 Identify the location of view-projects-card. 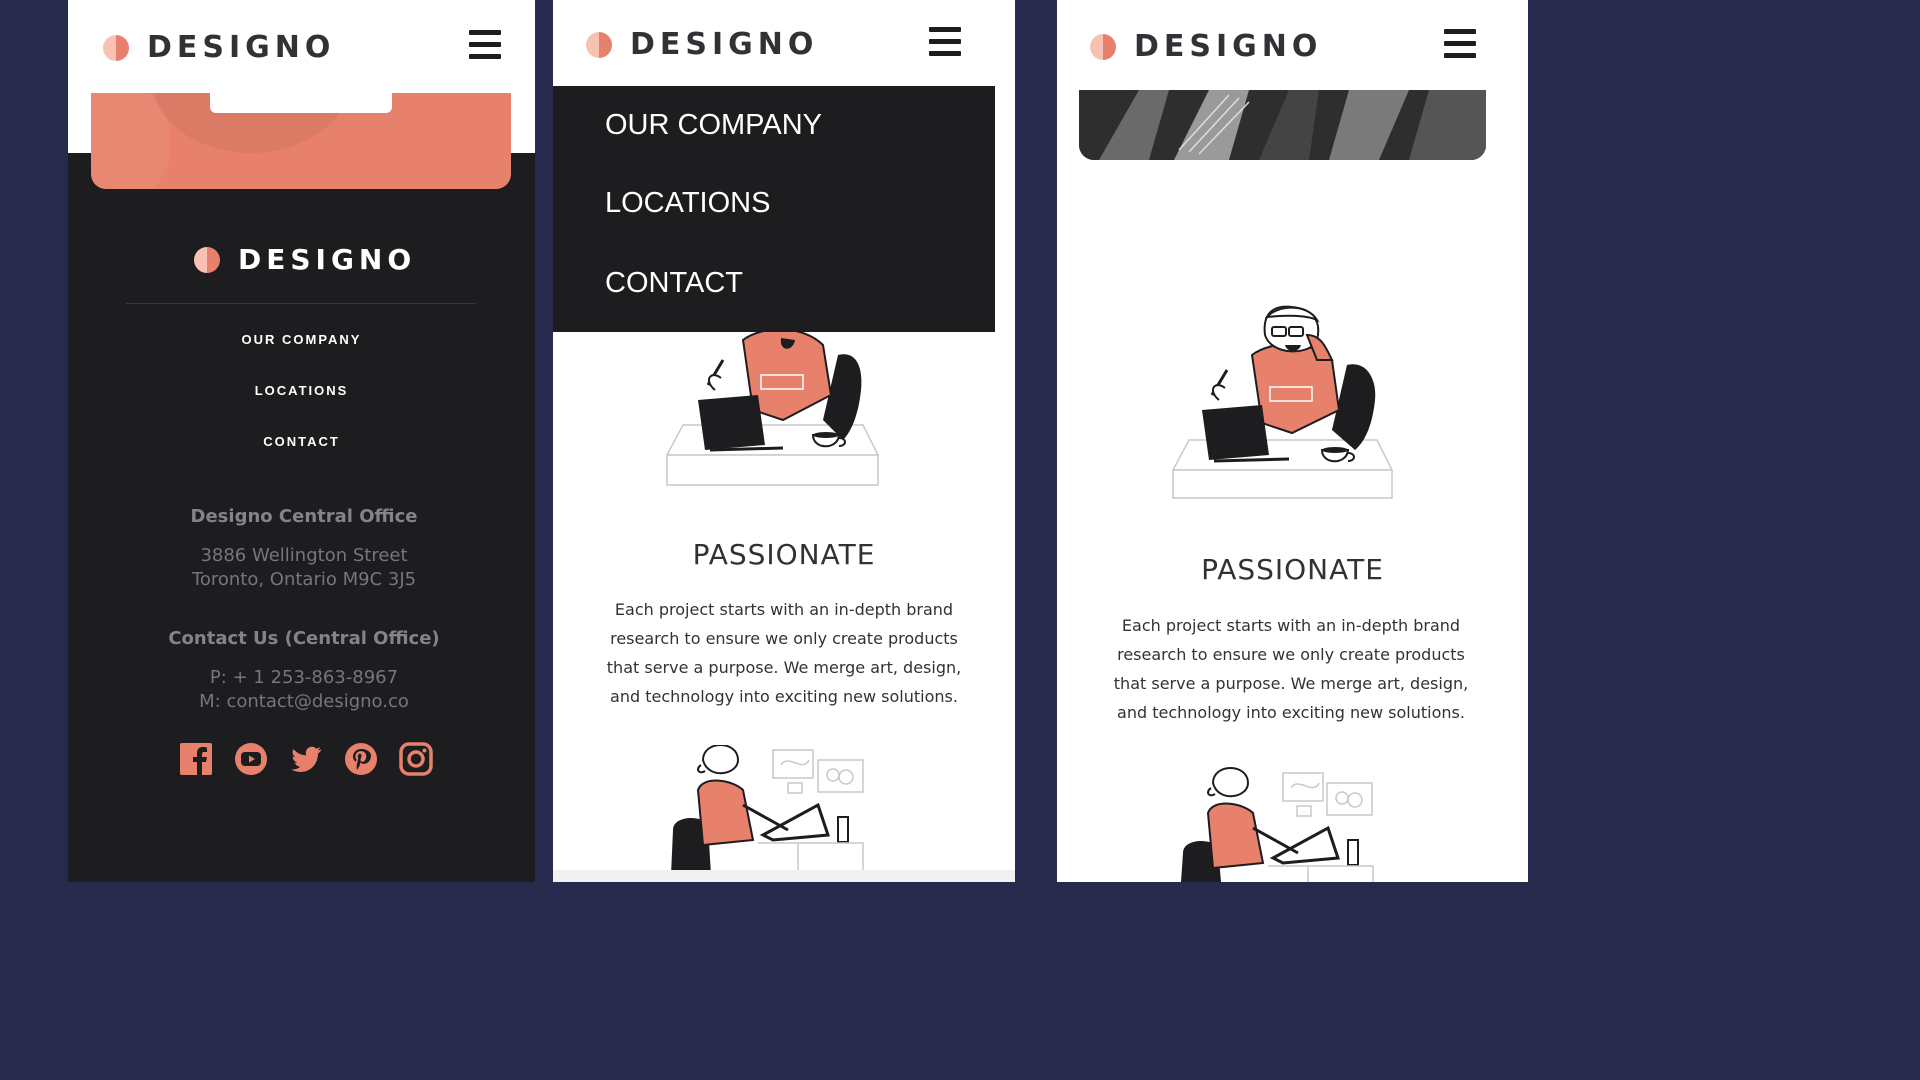
(1282, 125).